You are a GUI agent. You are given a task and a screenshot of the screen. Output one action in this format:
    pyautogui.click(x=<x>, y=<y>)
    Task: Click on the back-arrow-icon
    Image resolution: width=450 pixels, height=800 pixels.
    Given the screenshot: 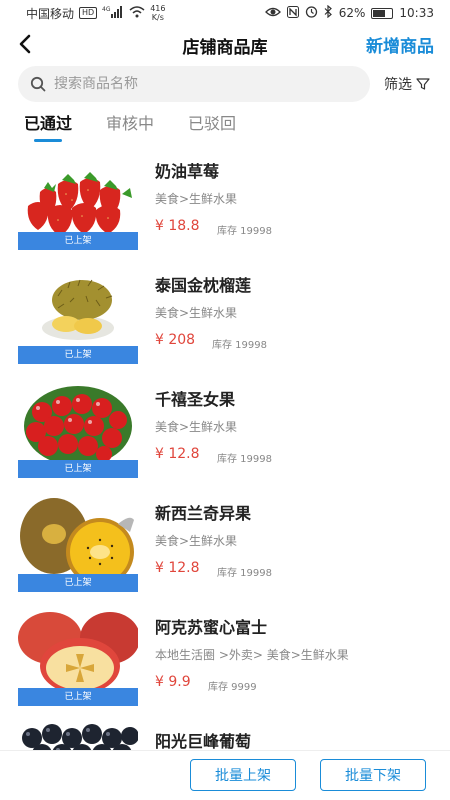 What is the action you would take?
    pyautogui.click(x=25, y=44)
    